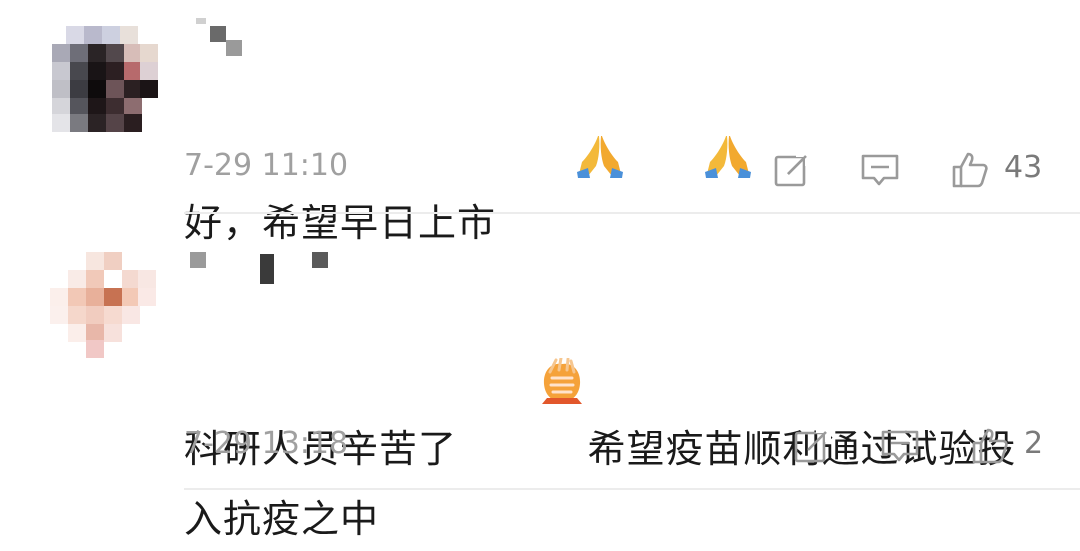  I want to click on like-count: 43, so click(1023, 167).